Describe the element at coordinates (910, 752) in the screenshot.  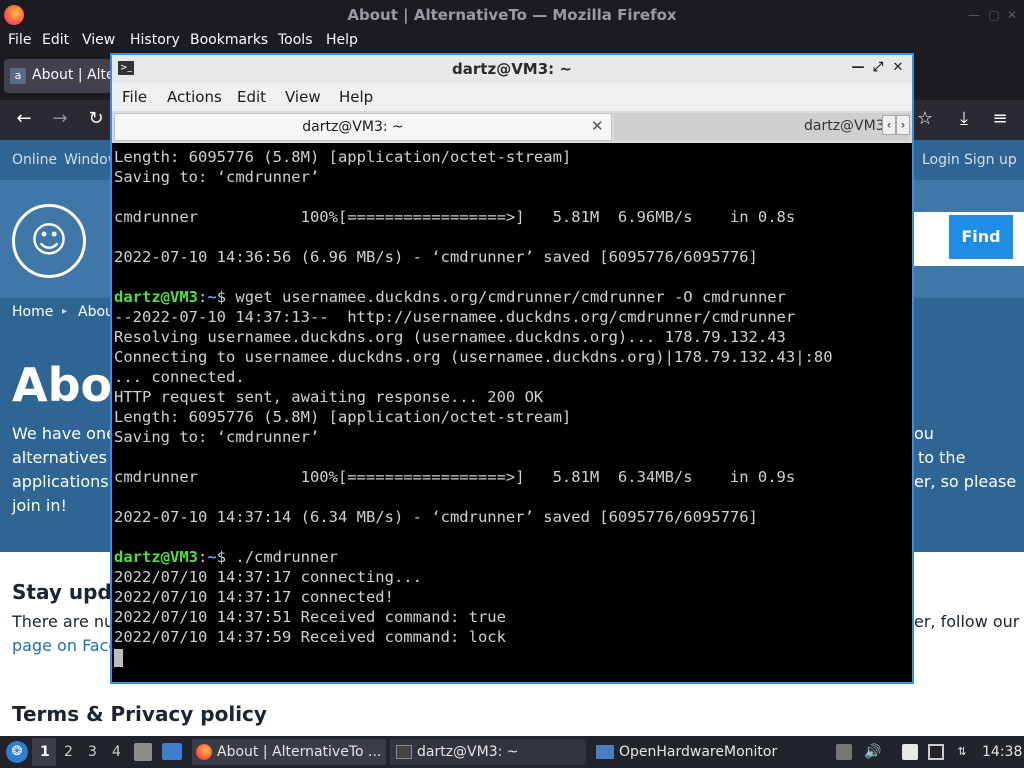
I see `clipboard-icon` at that location.